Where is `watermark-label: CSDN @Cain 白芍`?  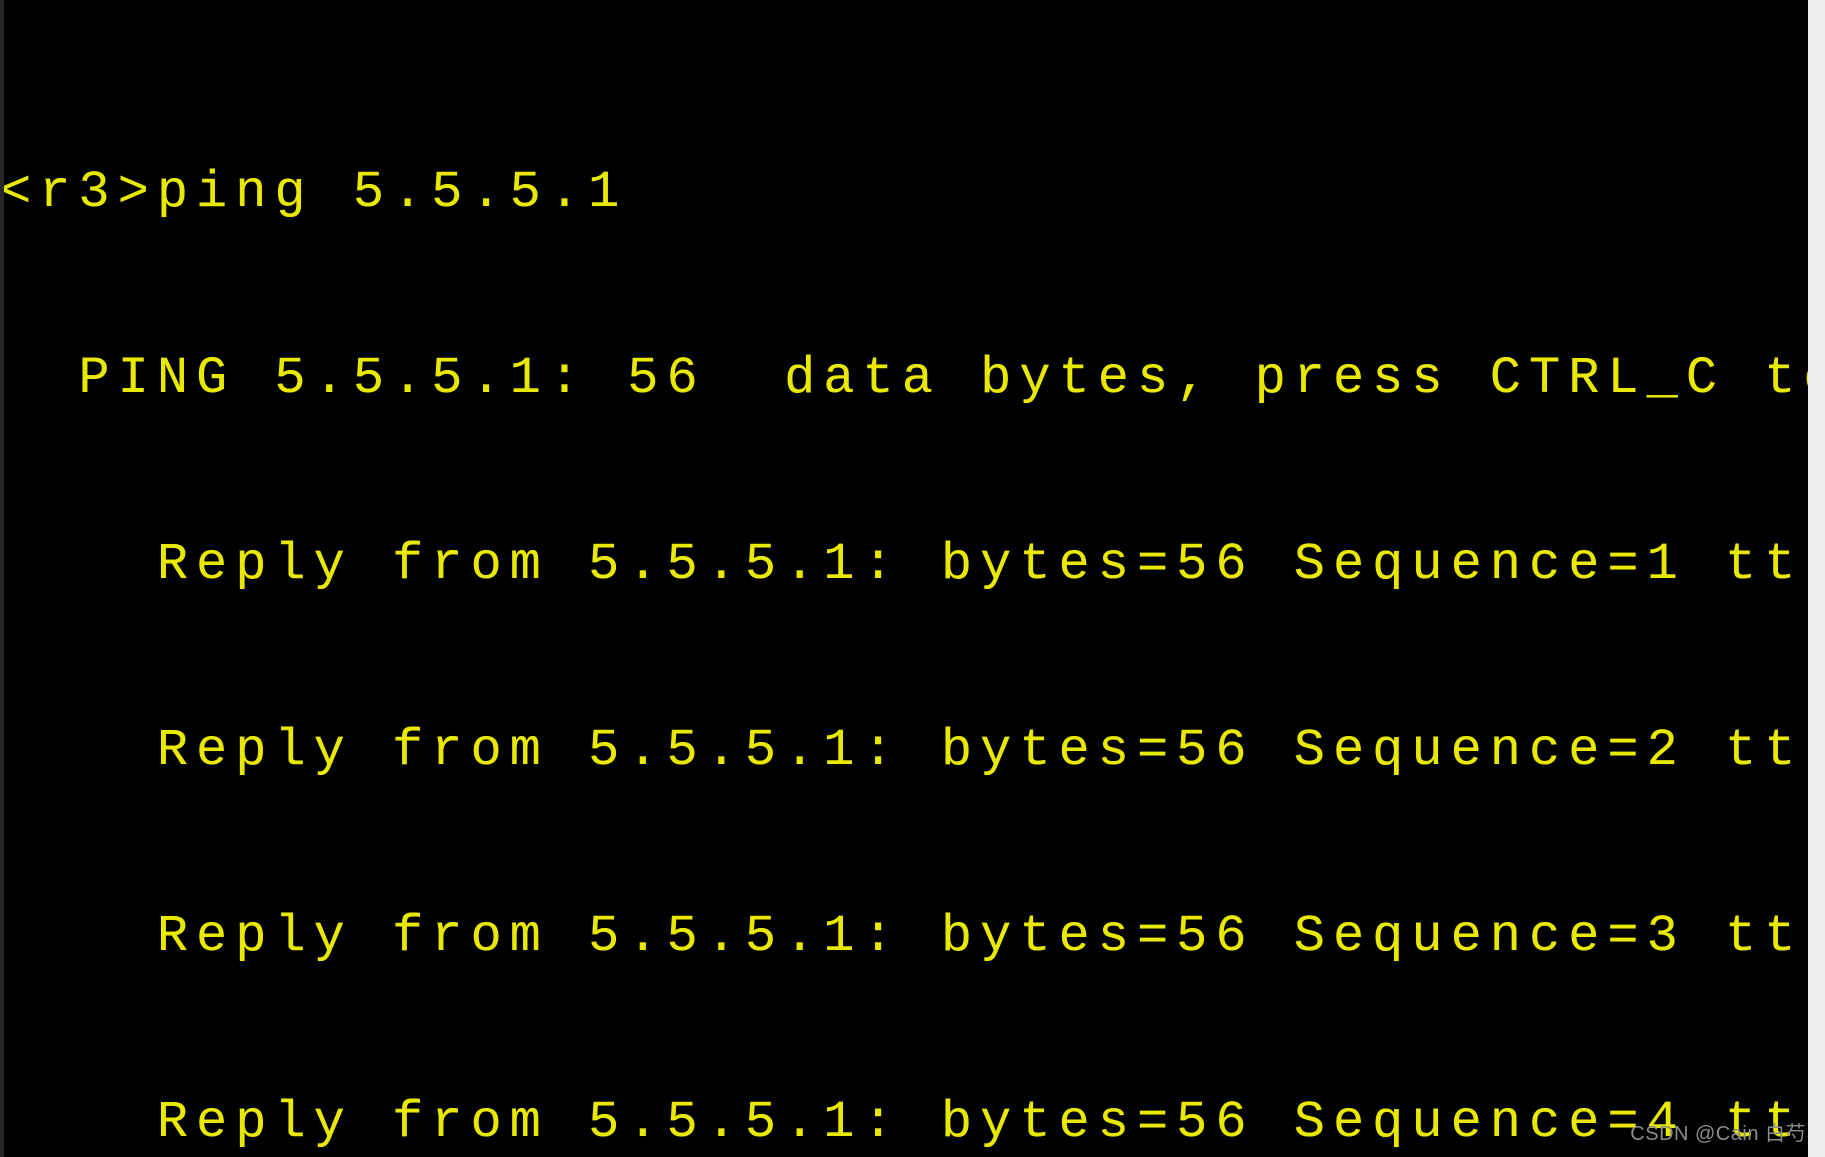 watermark-label: CSDN @Cain 白芍 is located at coordinates (1718, 1134).